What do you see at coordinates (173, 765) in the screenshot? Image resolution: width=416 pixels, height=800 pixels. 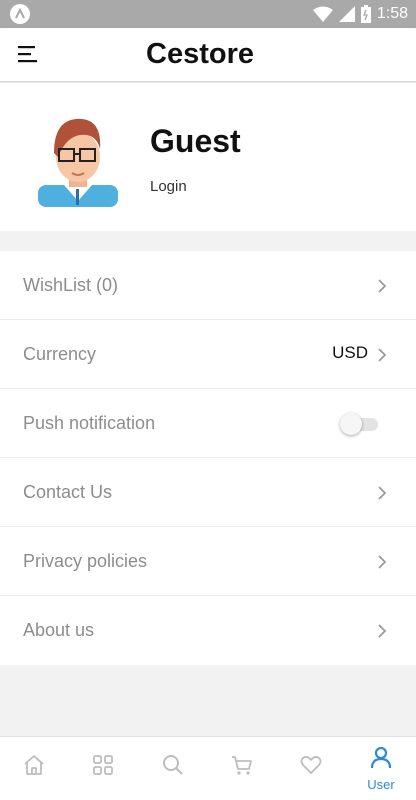 I see `search-icon` at bounding box center [173, 765].